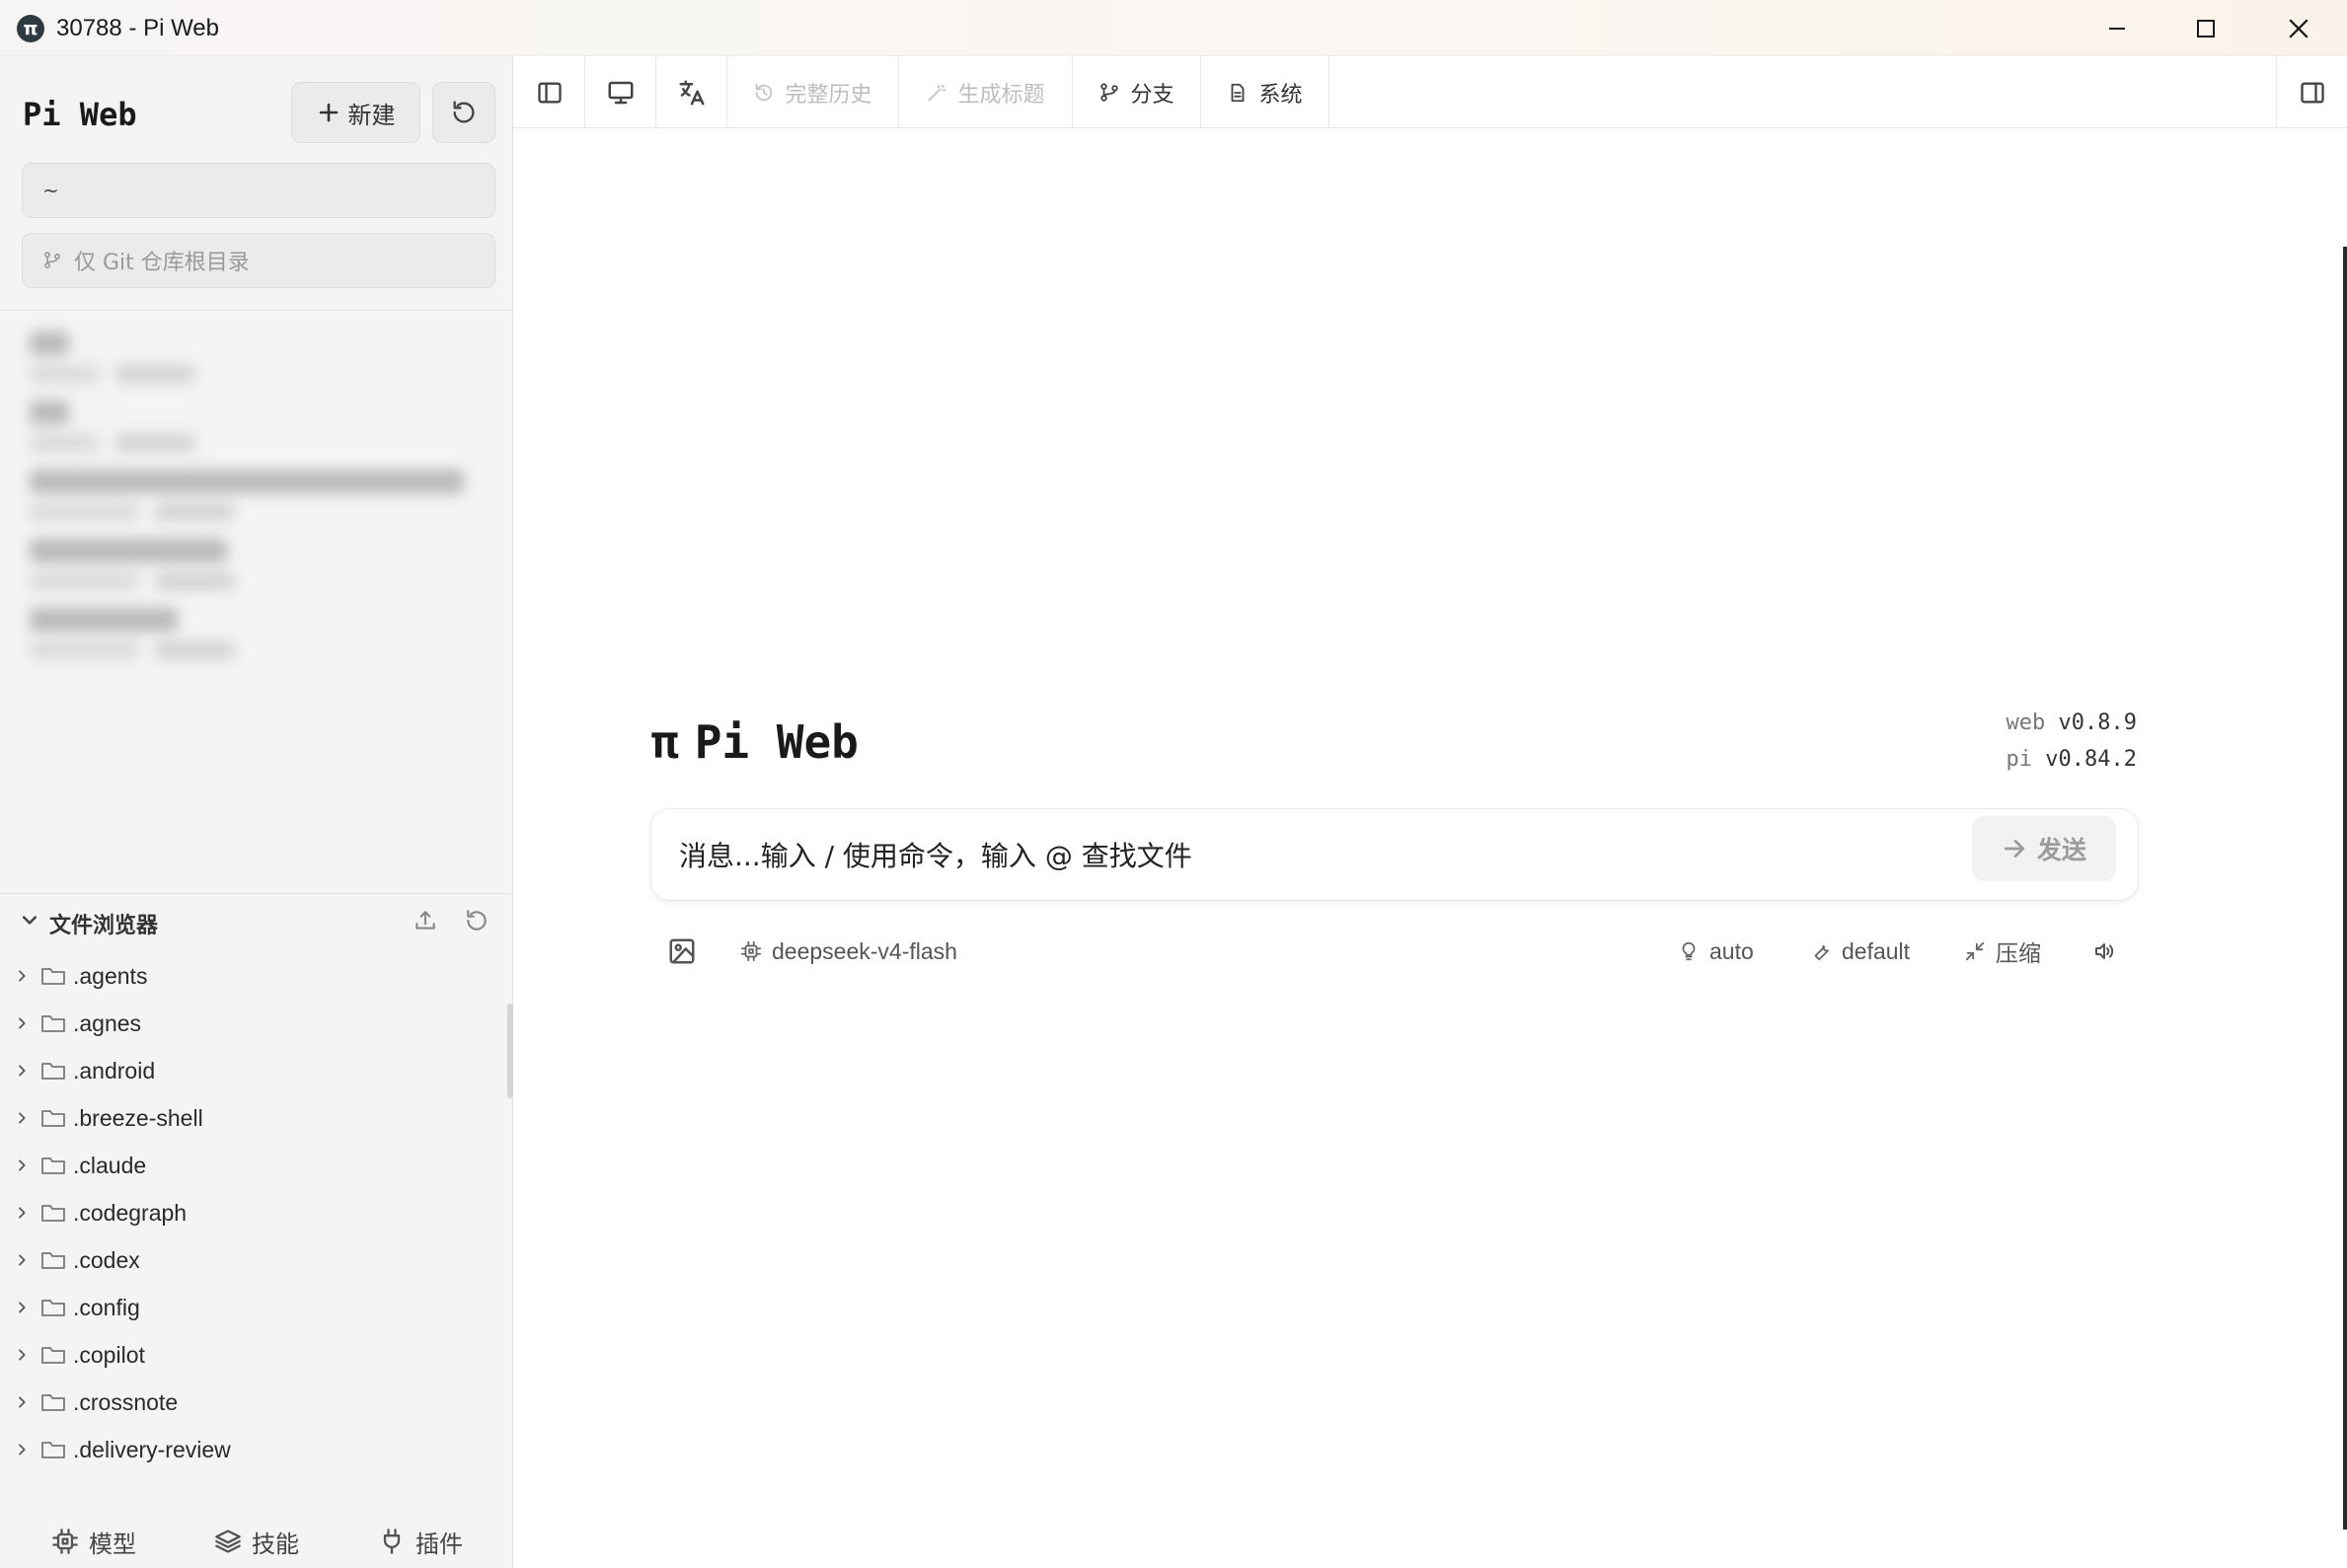 Image resolution: width=2347 pixels, height=1568 pixels. I want to click on chat-input-placeholder: 消息...输入 / 使用命令，输入 @ 查找文件, so click(935, 854).